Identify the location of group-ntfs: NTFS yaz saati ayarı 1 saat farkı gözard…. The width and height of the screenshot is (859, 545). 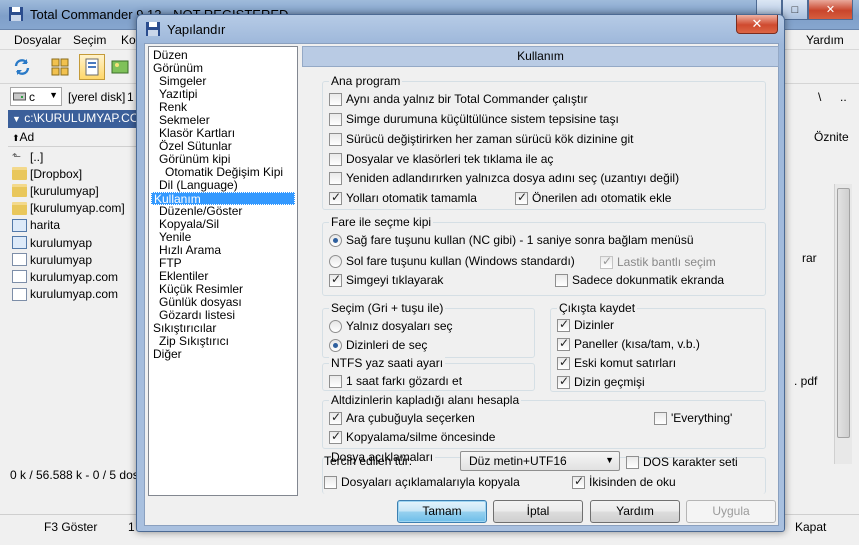
(428, 373).